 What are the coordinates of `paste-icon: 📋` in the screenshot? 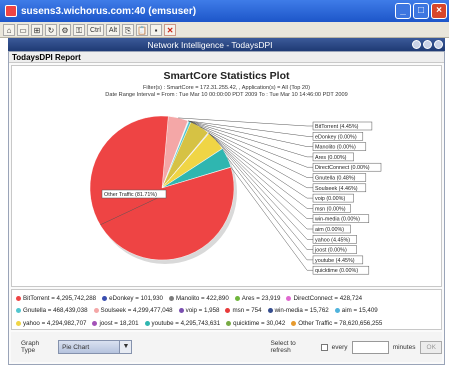 It's located at (142, 29).